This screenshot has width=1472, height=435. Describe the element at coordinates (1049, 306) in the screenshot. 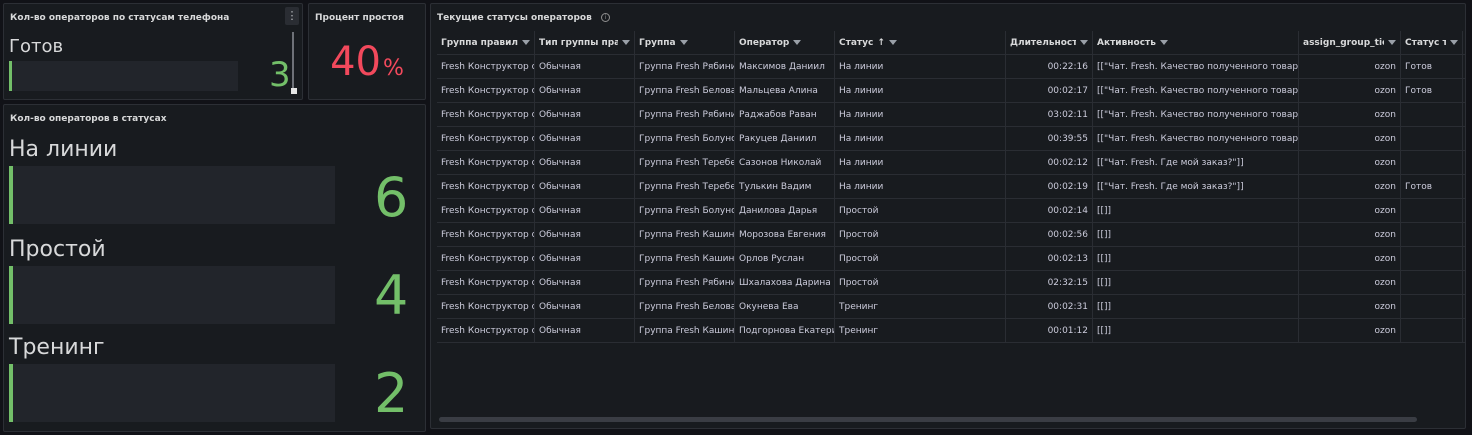

I see `table-cell: 00:02:31` at that location.